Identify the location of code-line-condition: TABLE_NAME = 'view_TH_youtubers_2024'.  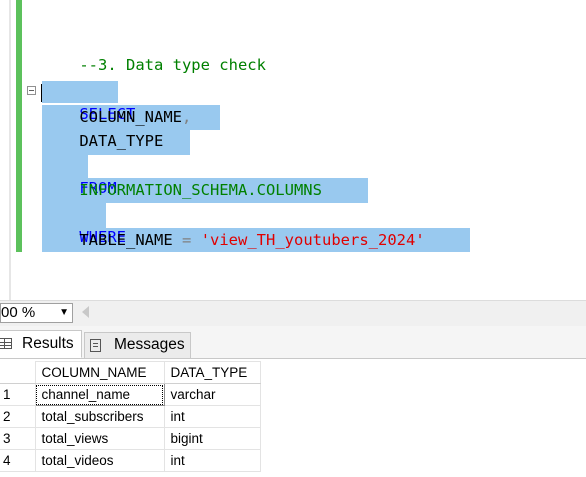
(233, 240).